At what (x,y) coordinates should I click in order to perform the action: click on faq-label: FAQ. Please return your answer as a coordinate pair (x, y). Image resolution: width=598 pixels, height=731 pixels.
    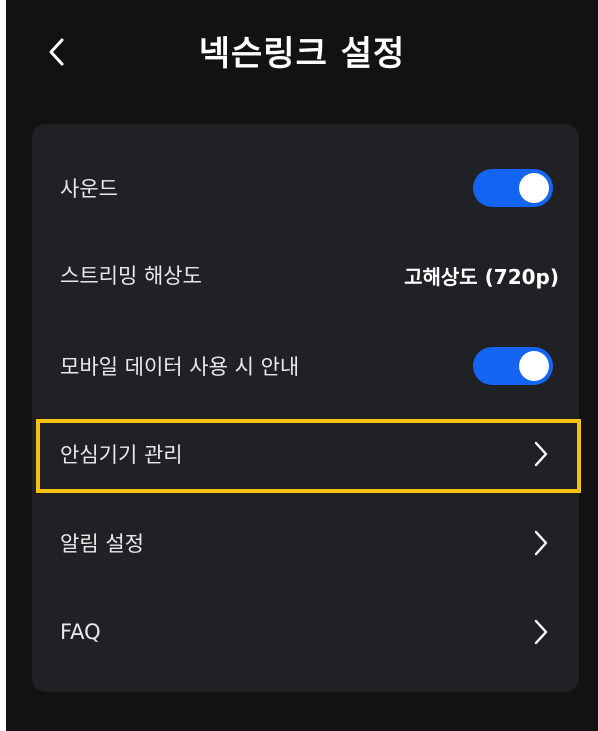
    Looking at the image, I should click on (80, 632).